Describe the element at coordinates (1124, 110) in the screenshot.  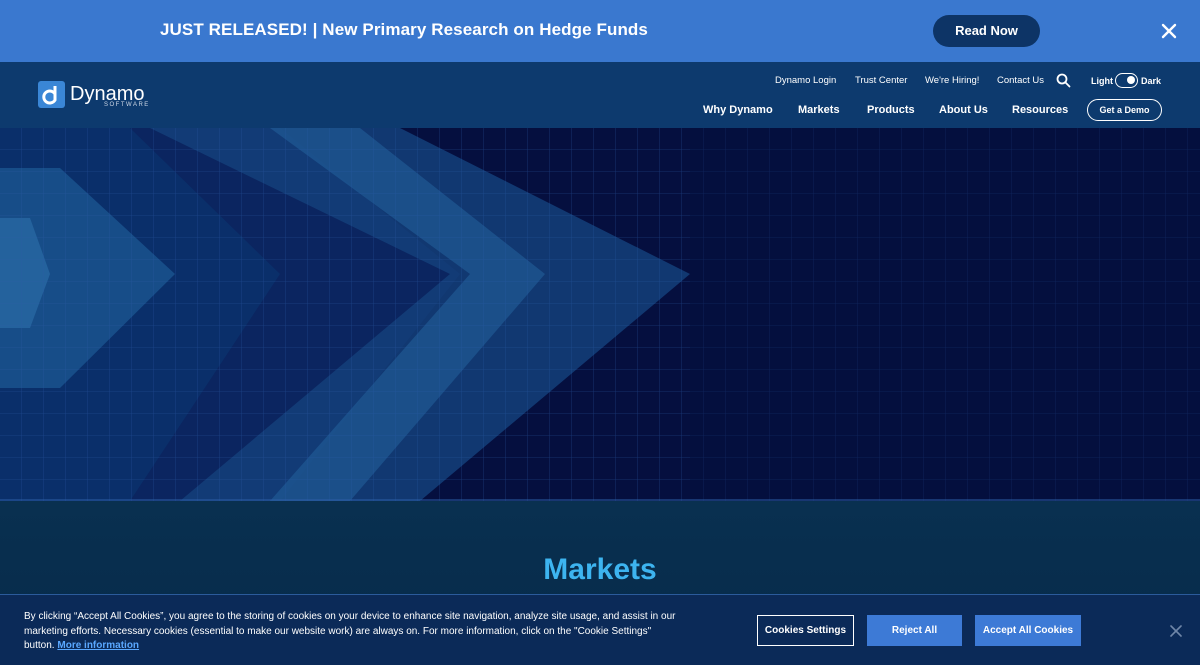
I see `get-a-demo-button: Get a Demo` at that location.